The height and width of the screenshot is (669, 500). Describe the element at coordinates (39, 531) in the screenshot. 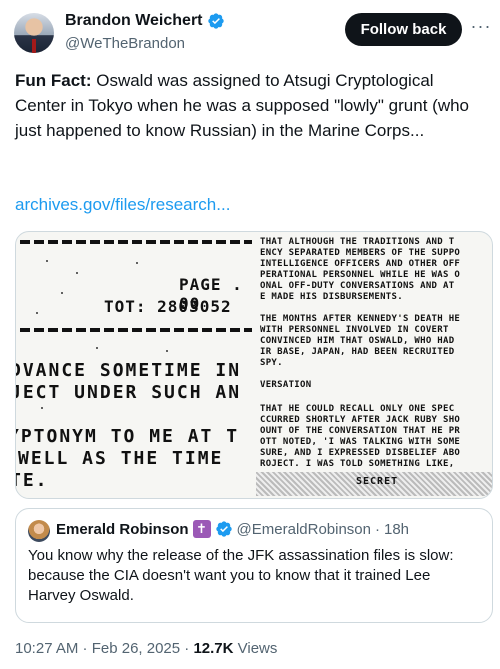

I see `quoted-author-avatar` at that location.